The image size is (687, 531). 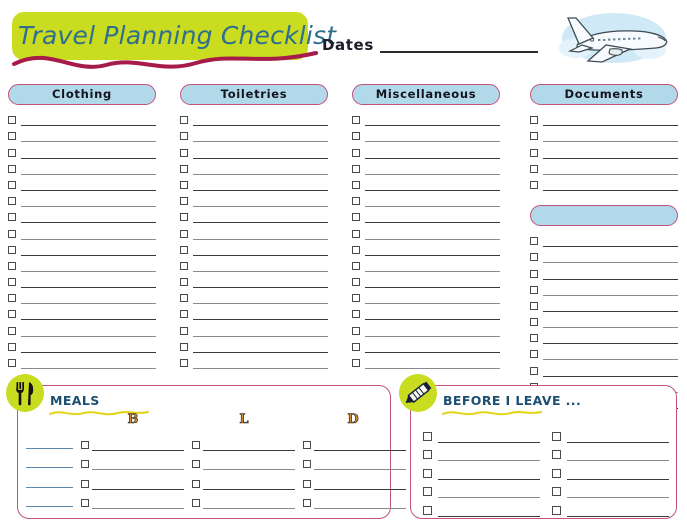 What do you see at coordinates (459, 52) in the screenshot?
I see `dates-input-line` at bounding box center [459, 52].